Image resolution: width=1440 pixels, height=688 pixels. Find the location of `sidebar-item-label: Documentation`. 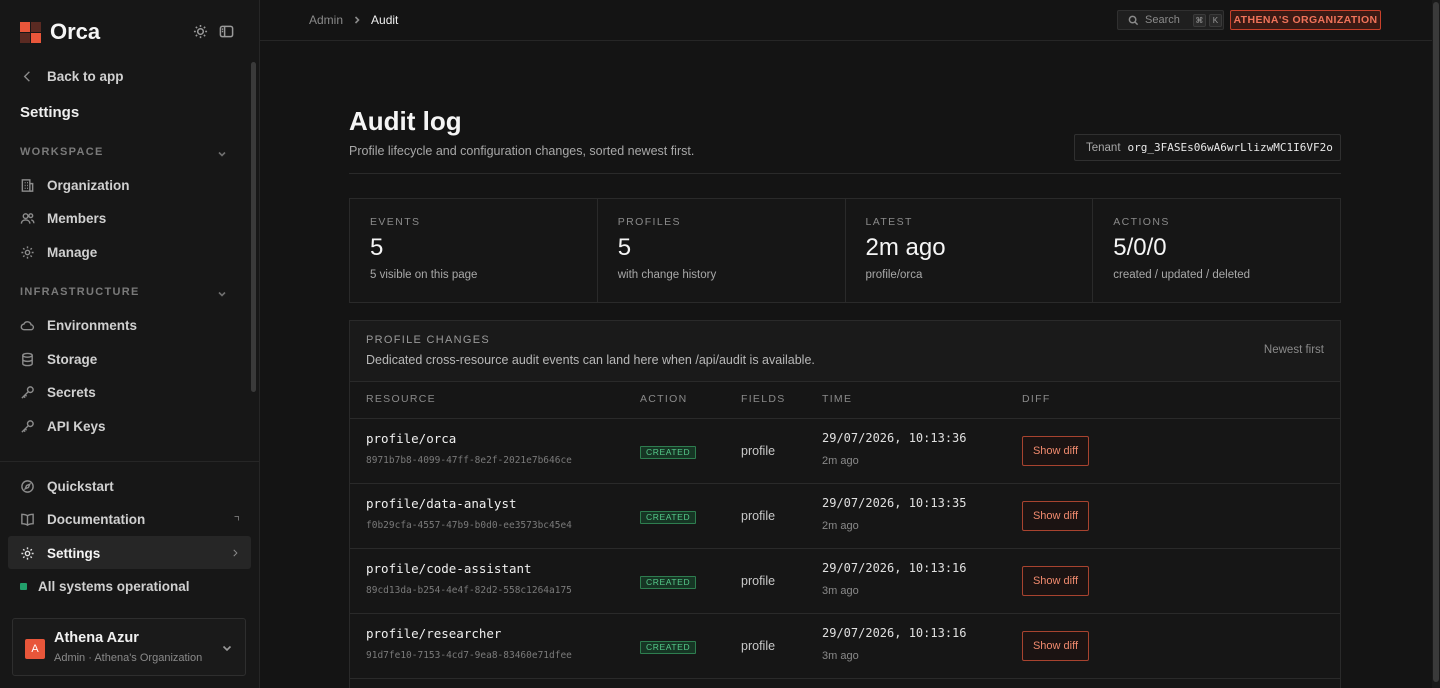

sidebar-item-label: Documentation is located at coordinates (96, 519).